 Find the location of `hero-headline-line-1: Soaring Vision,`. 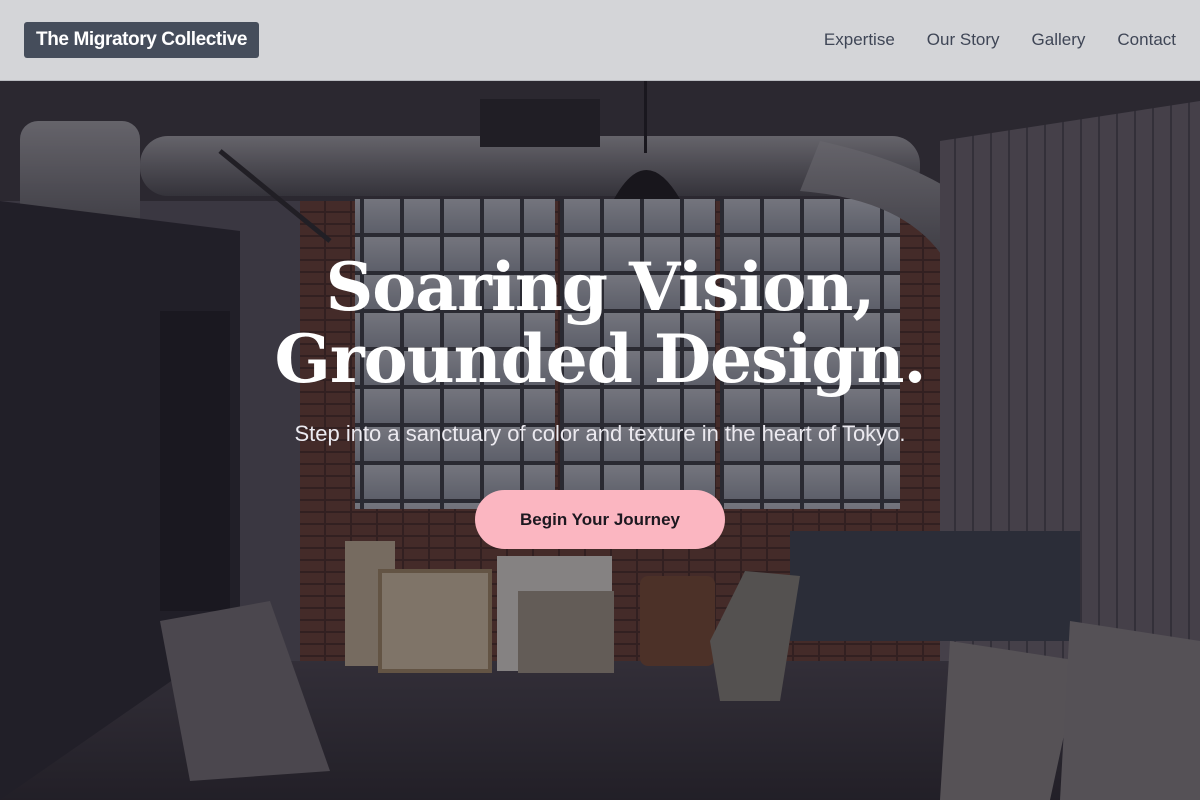

hero-headline-line-1: Soaring Vision, is located at coordinates (600, 287).